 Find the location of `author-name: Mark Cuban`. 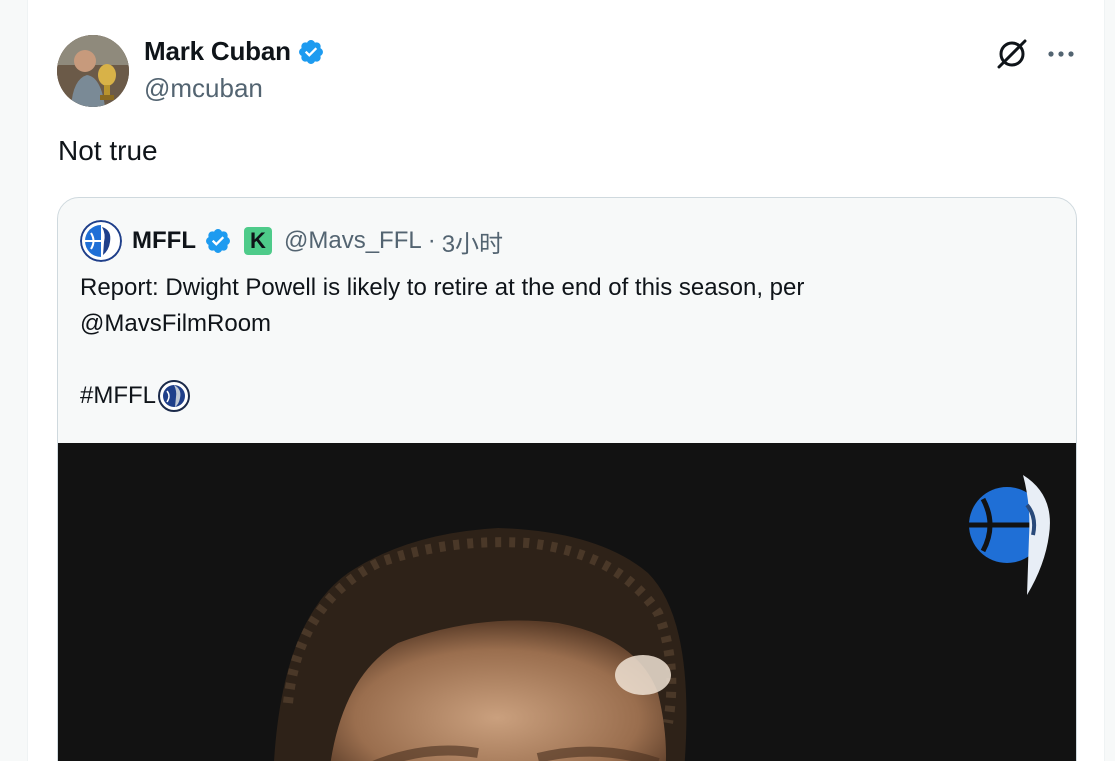

author-name: Mark Cuban is located at coordinates (217, 51).